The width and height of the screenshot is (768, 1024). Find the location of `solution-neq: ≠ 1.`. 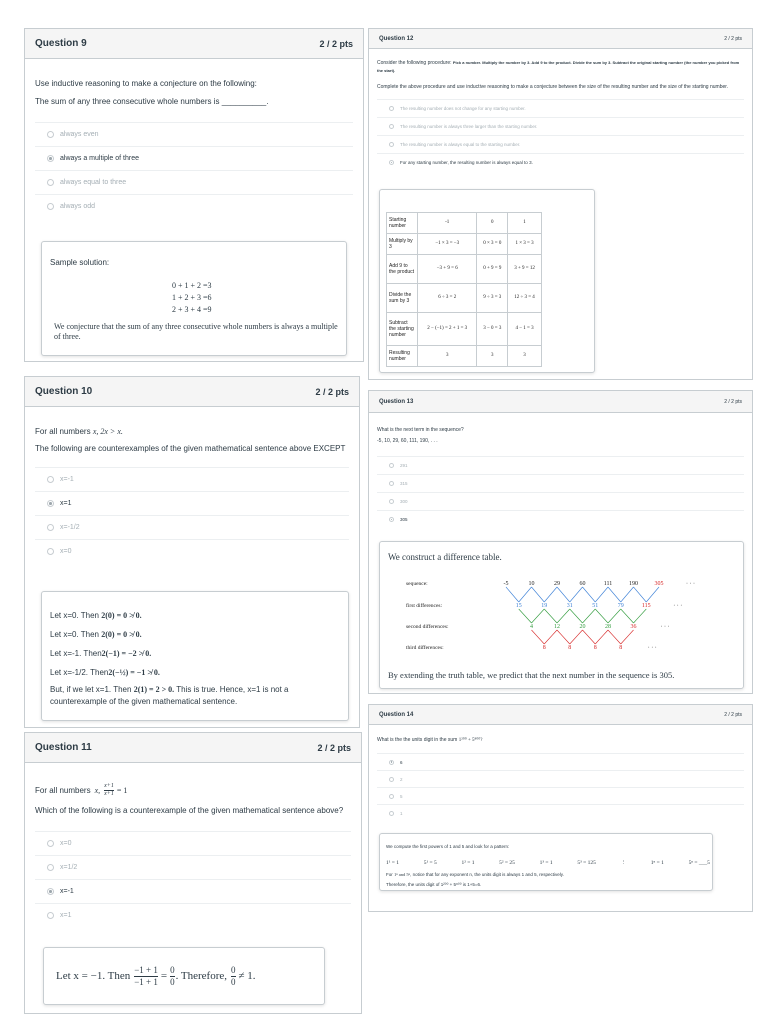

solution-neq: ≠ 1. is located at coordinates (247, 976).